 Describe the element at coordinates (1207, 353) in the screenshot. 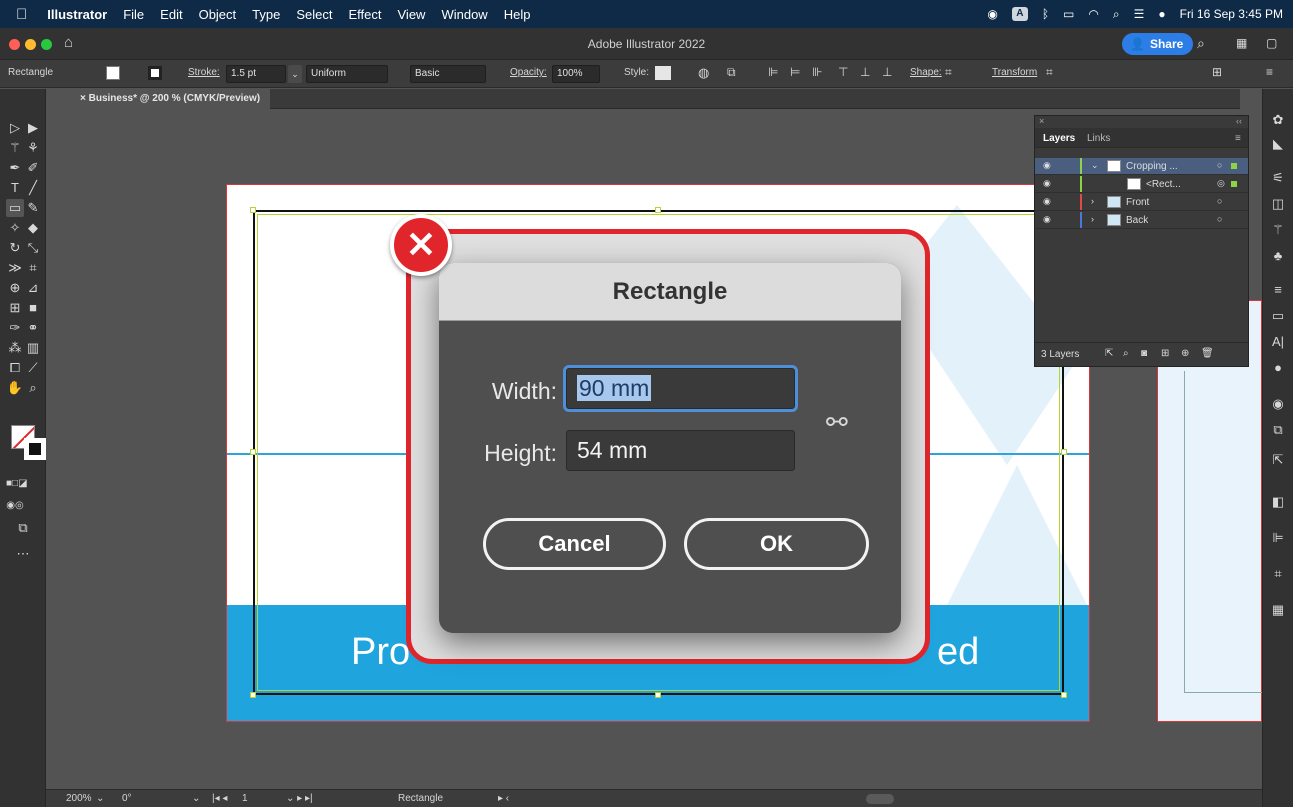

I see `delete-layer-icon: 🗑` at that location.